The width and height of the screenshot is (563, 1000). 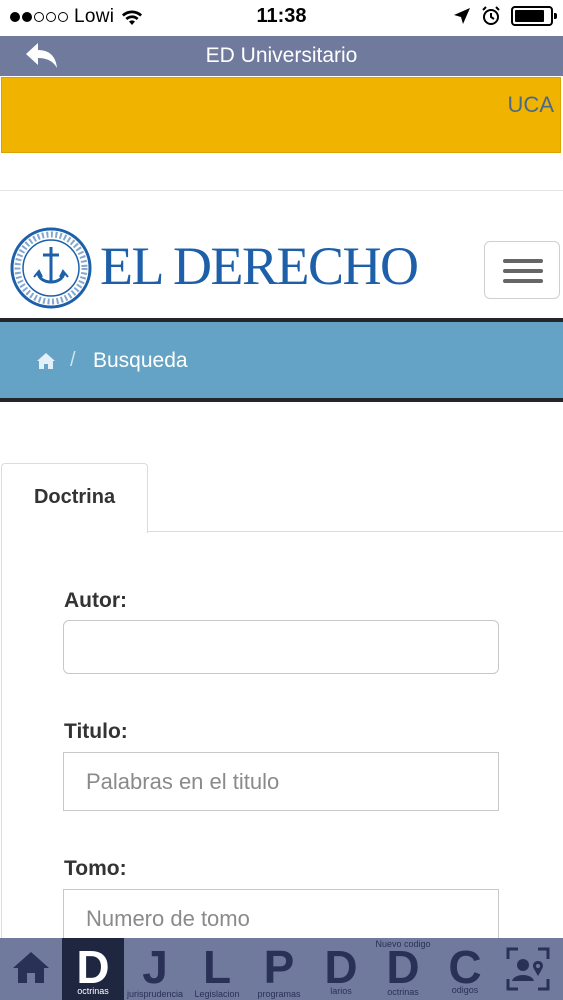 What do you see at coordinates (281, 400) in the screenshot?
I see `breadcrumb-border-bottom` at bounding box center [281, 400].